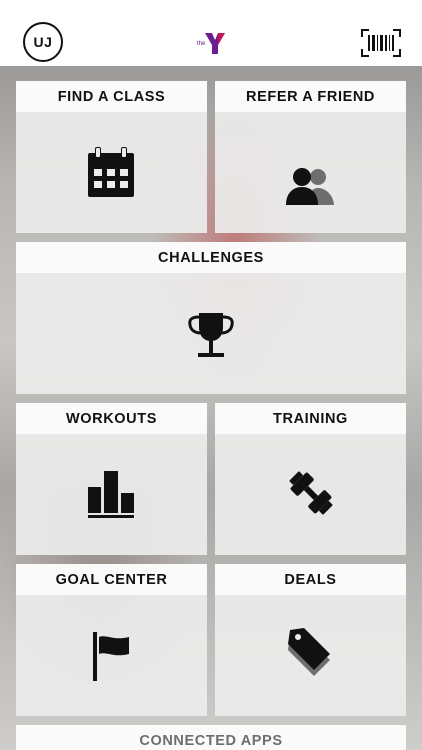  What do you see at coordinates (111, 494) in the screenshot?
I see `bar-chart-icon` at bounding box center [111, 494].